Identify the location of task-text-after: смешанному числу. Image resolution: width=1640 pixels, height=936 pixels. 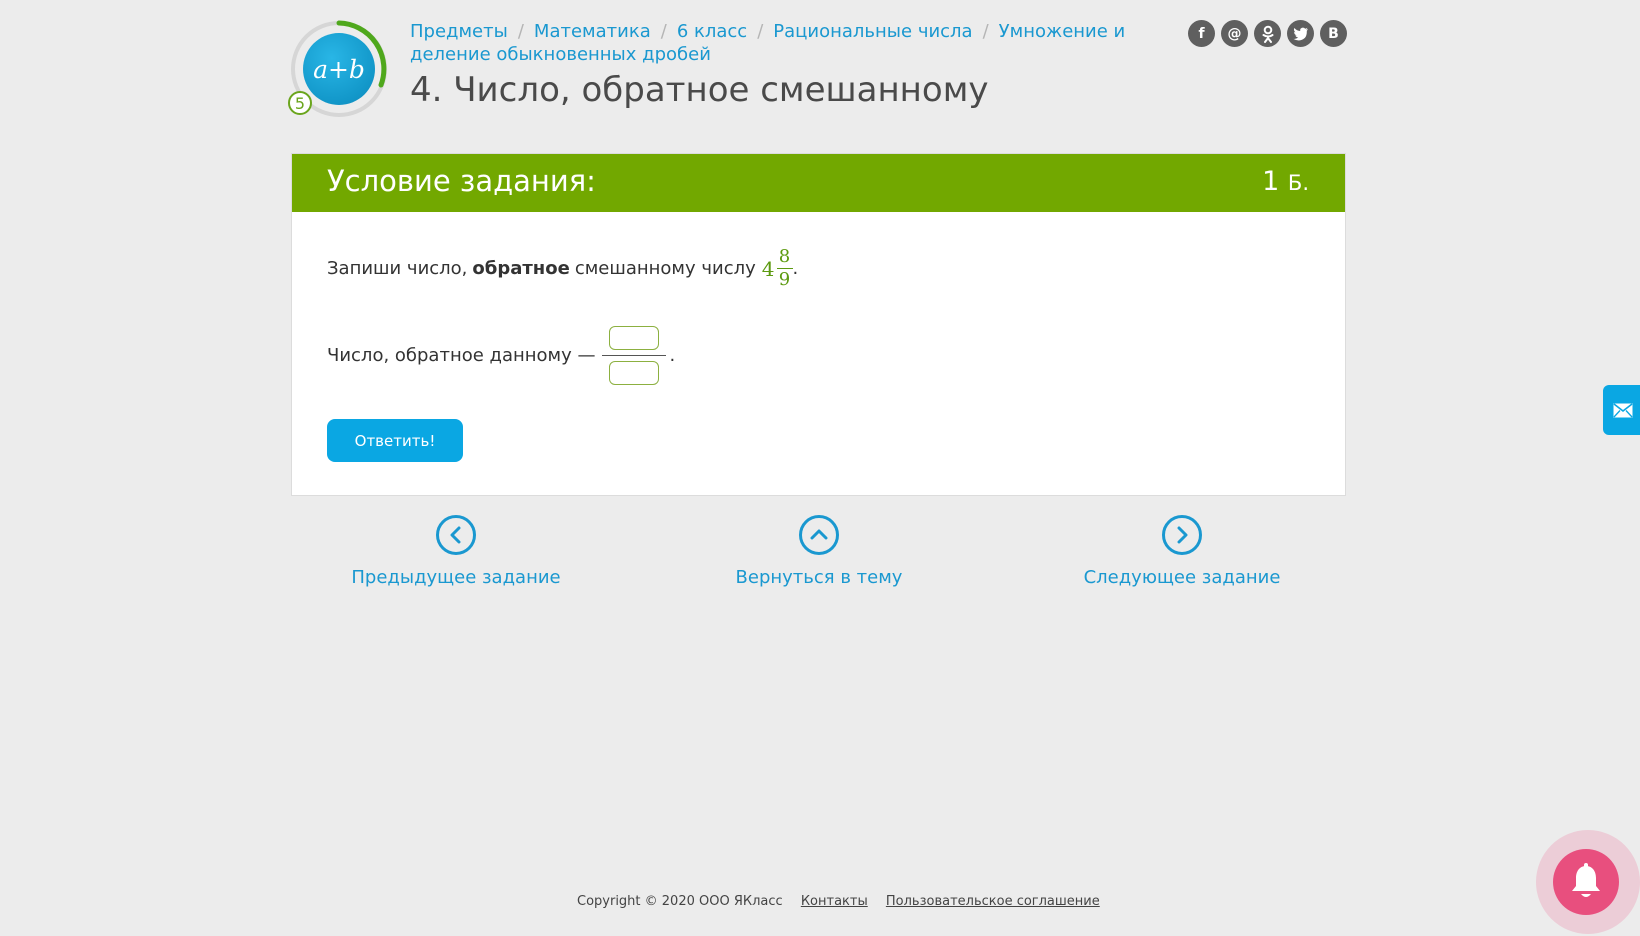
(665, 268).